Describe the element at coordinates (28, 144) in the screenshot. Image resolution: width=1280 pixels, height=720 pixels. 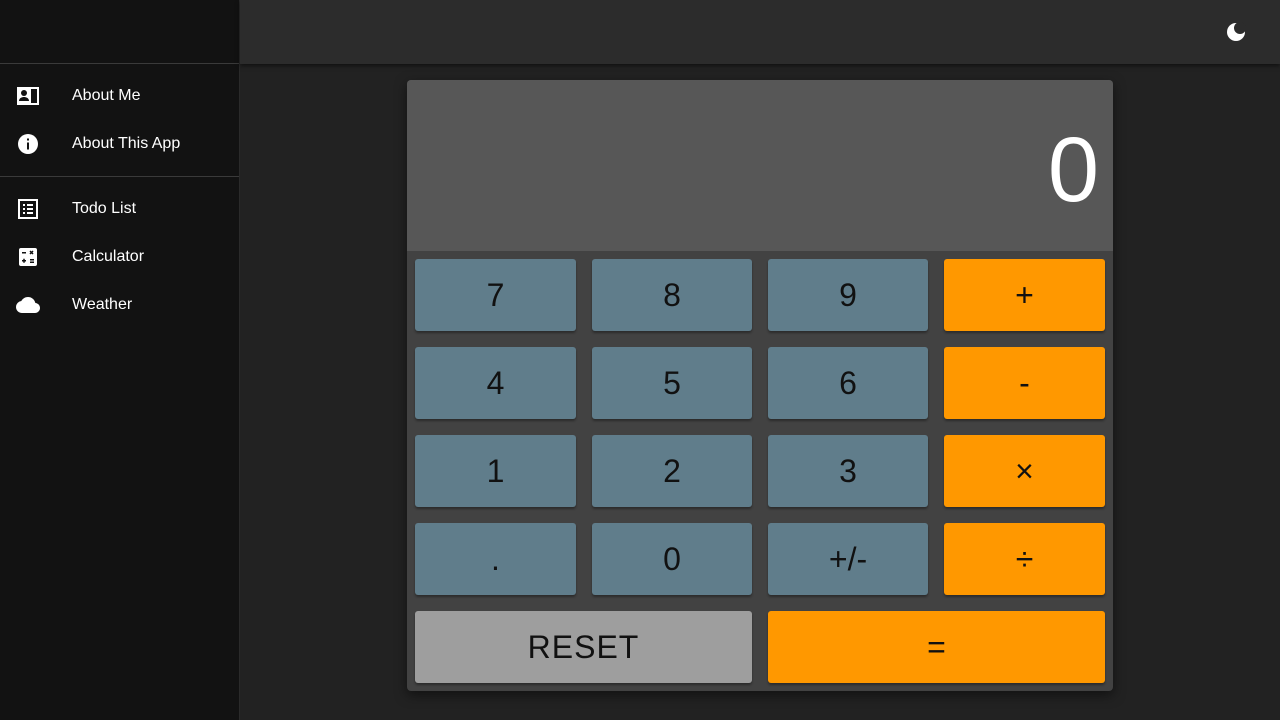
I see `info-icon` at that location.